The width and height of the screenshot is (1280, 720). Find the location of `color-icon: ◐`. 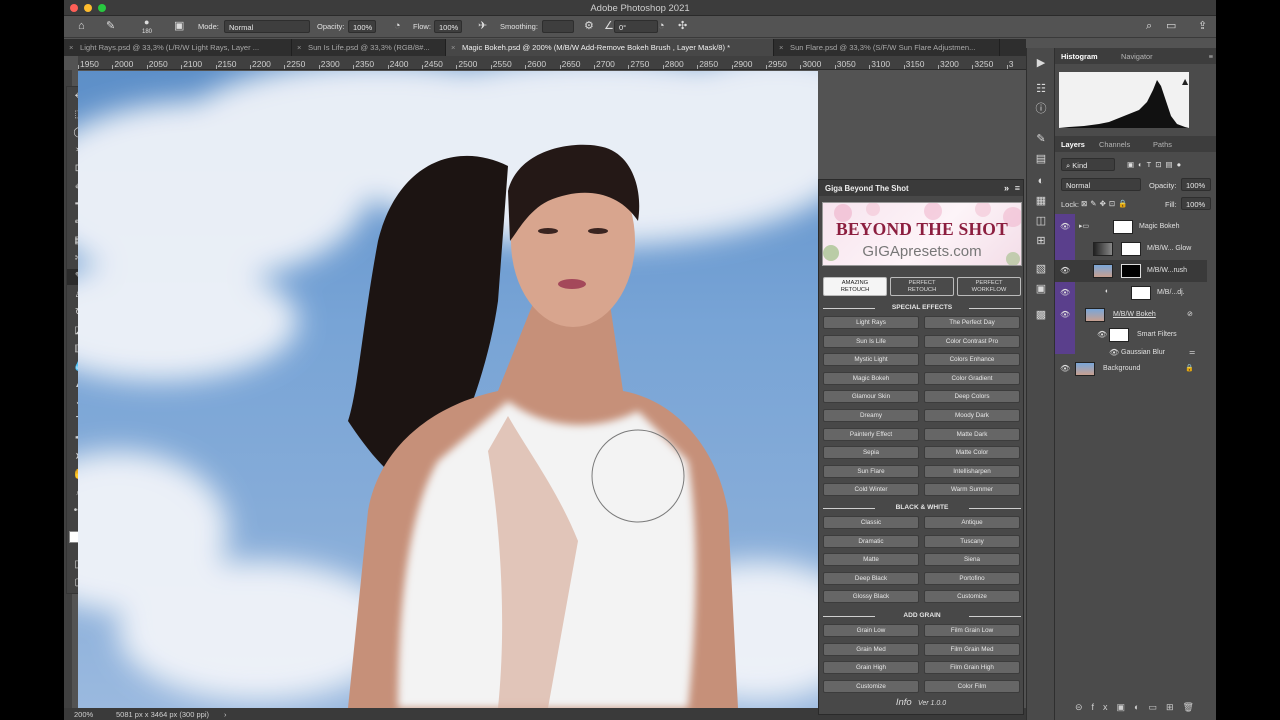

color-icon: ◐ is located at coordinates (1041, 181).